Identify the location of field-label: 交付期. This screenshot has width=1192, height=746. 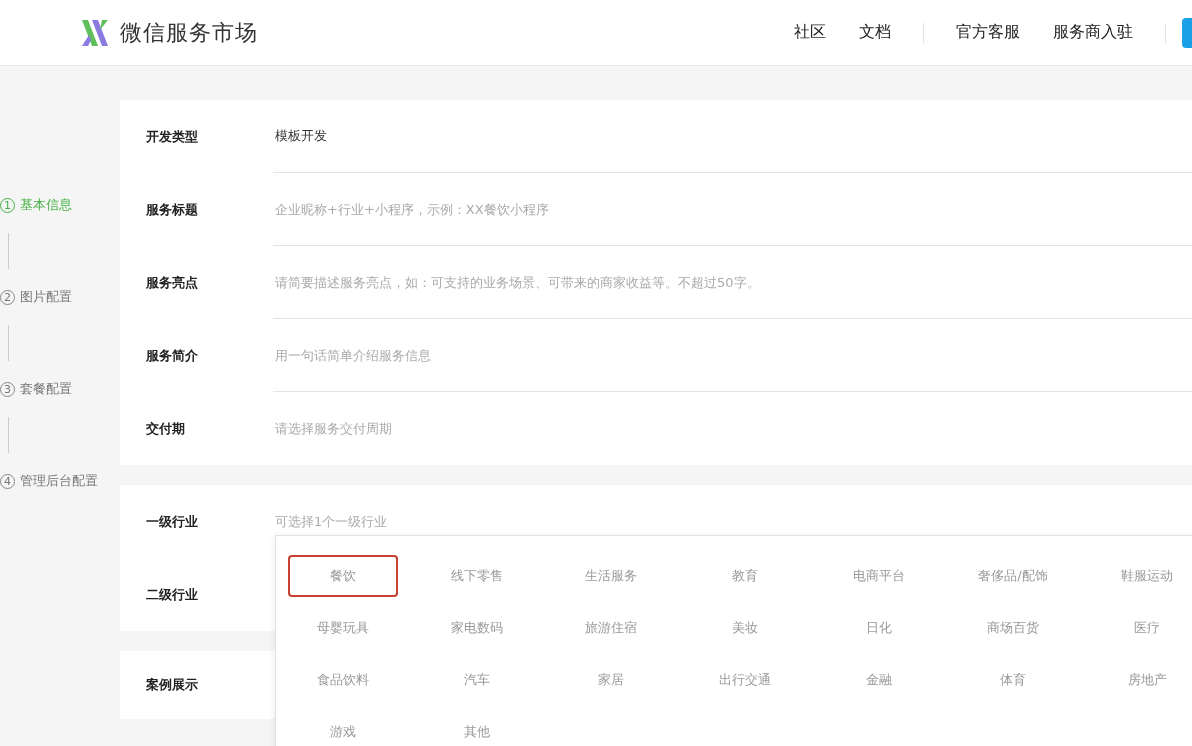
(166, 428).